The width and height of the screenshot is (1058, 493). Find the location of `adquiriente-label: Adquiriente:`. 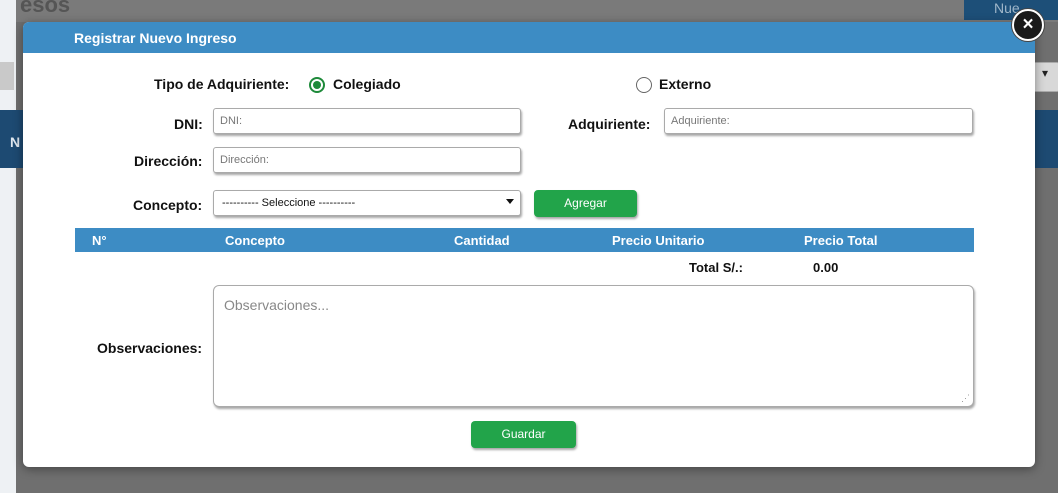

adquiriente-label: Adquiriente: is located at coordinates (609, 124).